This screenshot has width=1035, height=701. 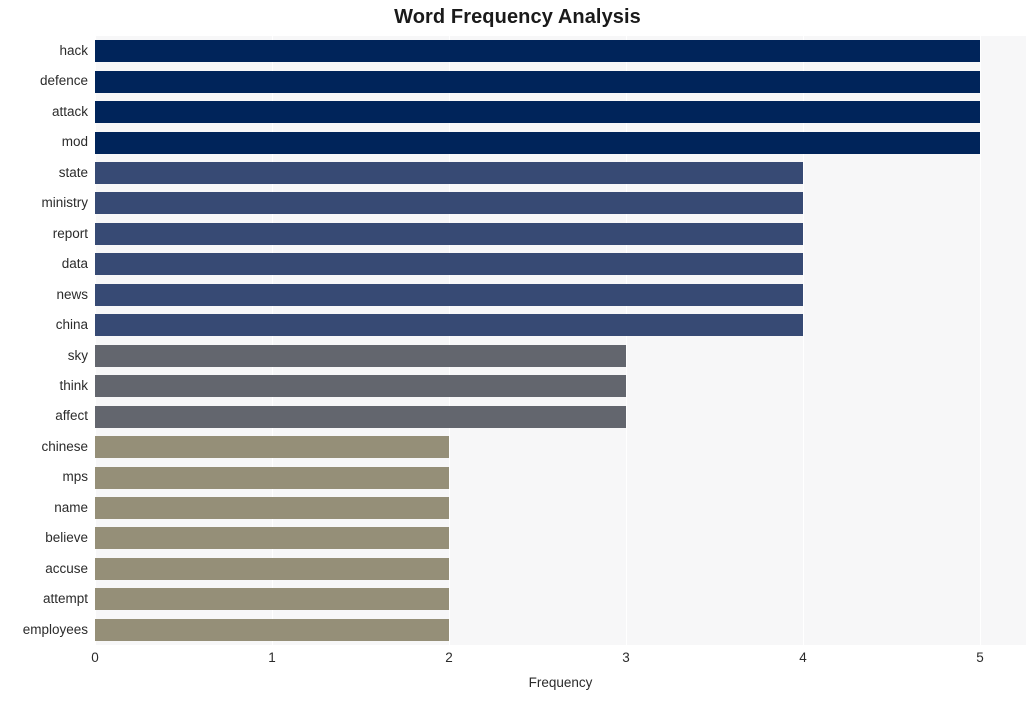 What do you see at coordinates (66, 568) in the screenshot?
I see `y-tick-label-accuse: accuse` at bounding box center [66, 568].